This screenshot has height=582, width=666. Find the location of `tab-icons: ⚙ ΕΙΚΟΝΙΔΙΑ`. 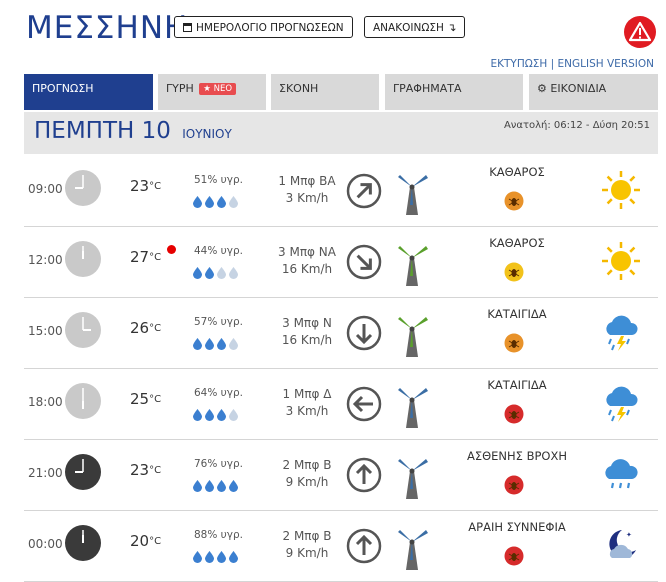

tab-icons: ⚙ ΕΙΚΟΝΙΔΙΑ is located at coordinates (593, 92).